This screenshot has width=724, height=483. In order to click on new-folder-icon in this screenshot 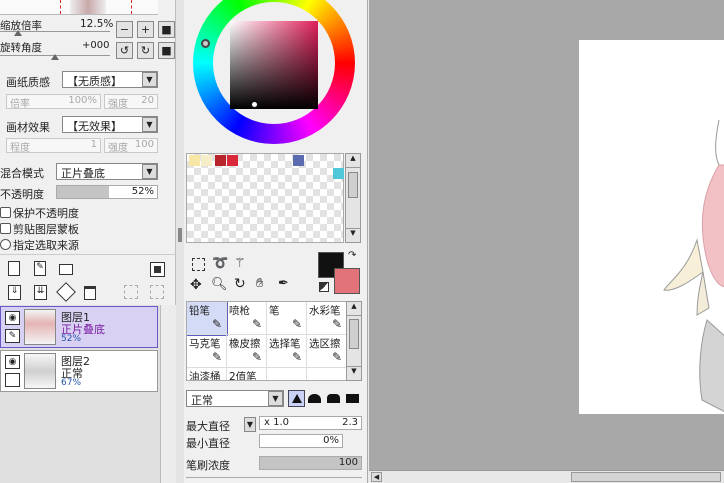, I will do `click(66, 269)`.